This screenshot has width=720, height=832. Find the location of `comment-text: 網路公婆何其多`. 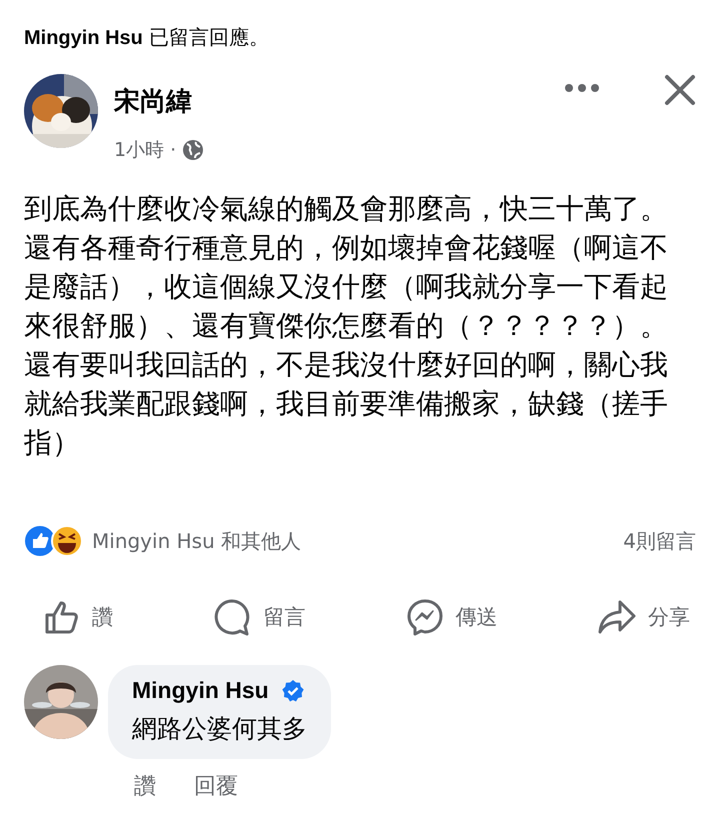

comment-text: 網路公婆何其多 is located at coordinates (219, 729).